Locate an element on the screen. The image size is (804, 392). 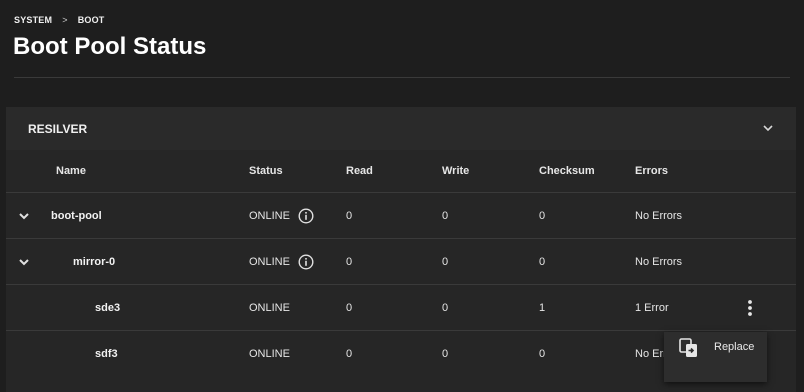
breadcrumb-item-boot: BOOT is located at coordinates (91, 20).